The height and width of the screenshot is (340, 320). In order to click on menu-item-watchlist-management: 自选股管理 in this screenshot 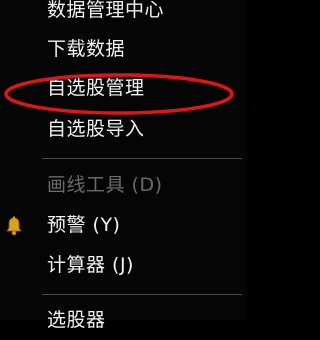, I will do `click(123, 89)`.